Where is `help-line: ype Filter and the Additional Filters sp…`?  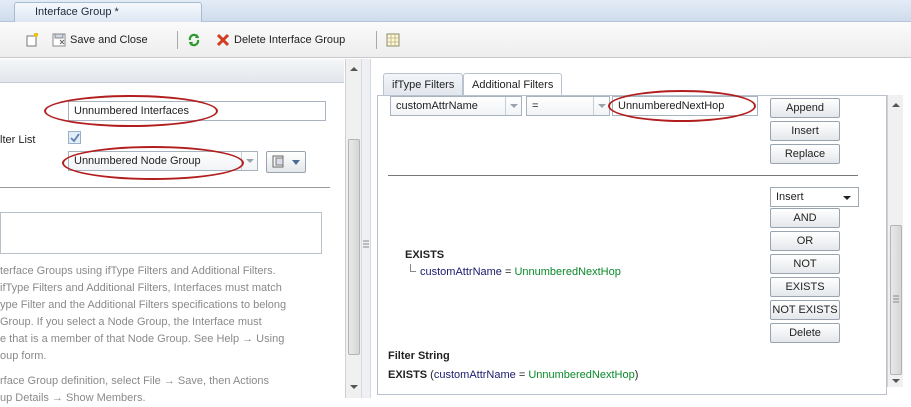
help-line: ype Filter and the Additional Filters sp… is located at coordinates (143, 305).